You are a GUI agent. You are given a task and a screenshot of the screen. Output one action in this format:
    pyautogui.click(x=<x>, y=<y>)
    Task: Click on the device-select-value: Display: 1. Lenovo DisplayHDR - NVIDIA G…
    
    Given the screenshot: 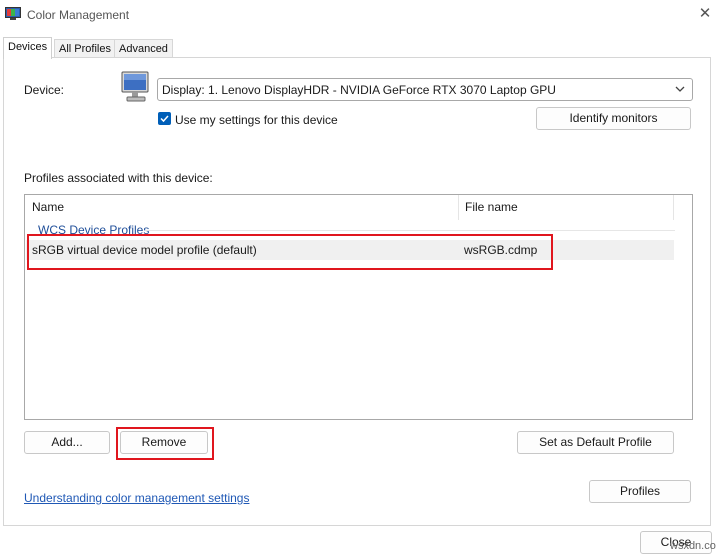 What is the action you would take?
    pyautogui.click(x=359, y=90)
    